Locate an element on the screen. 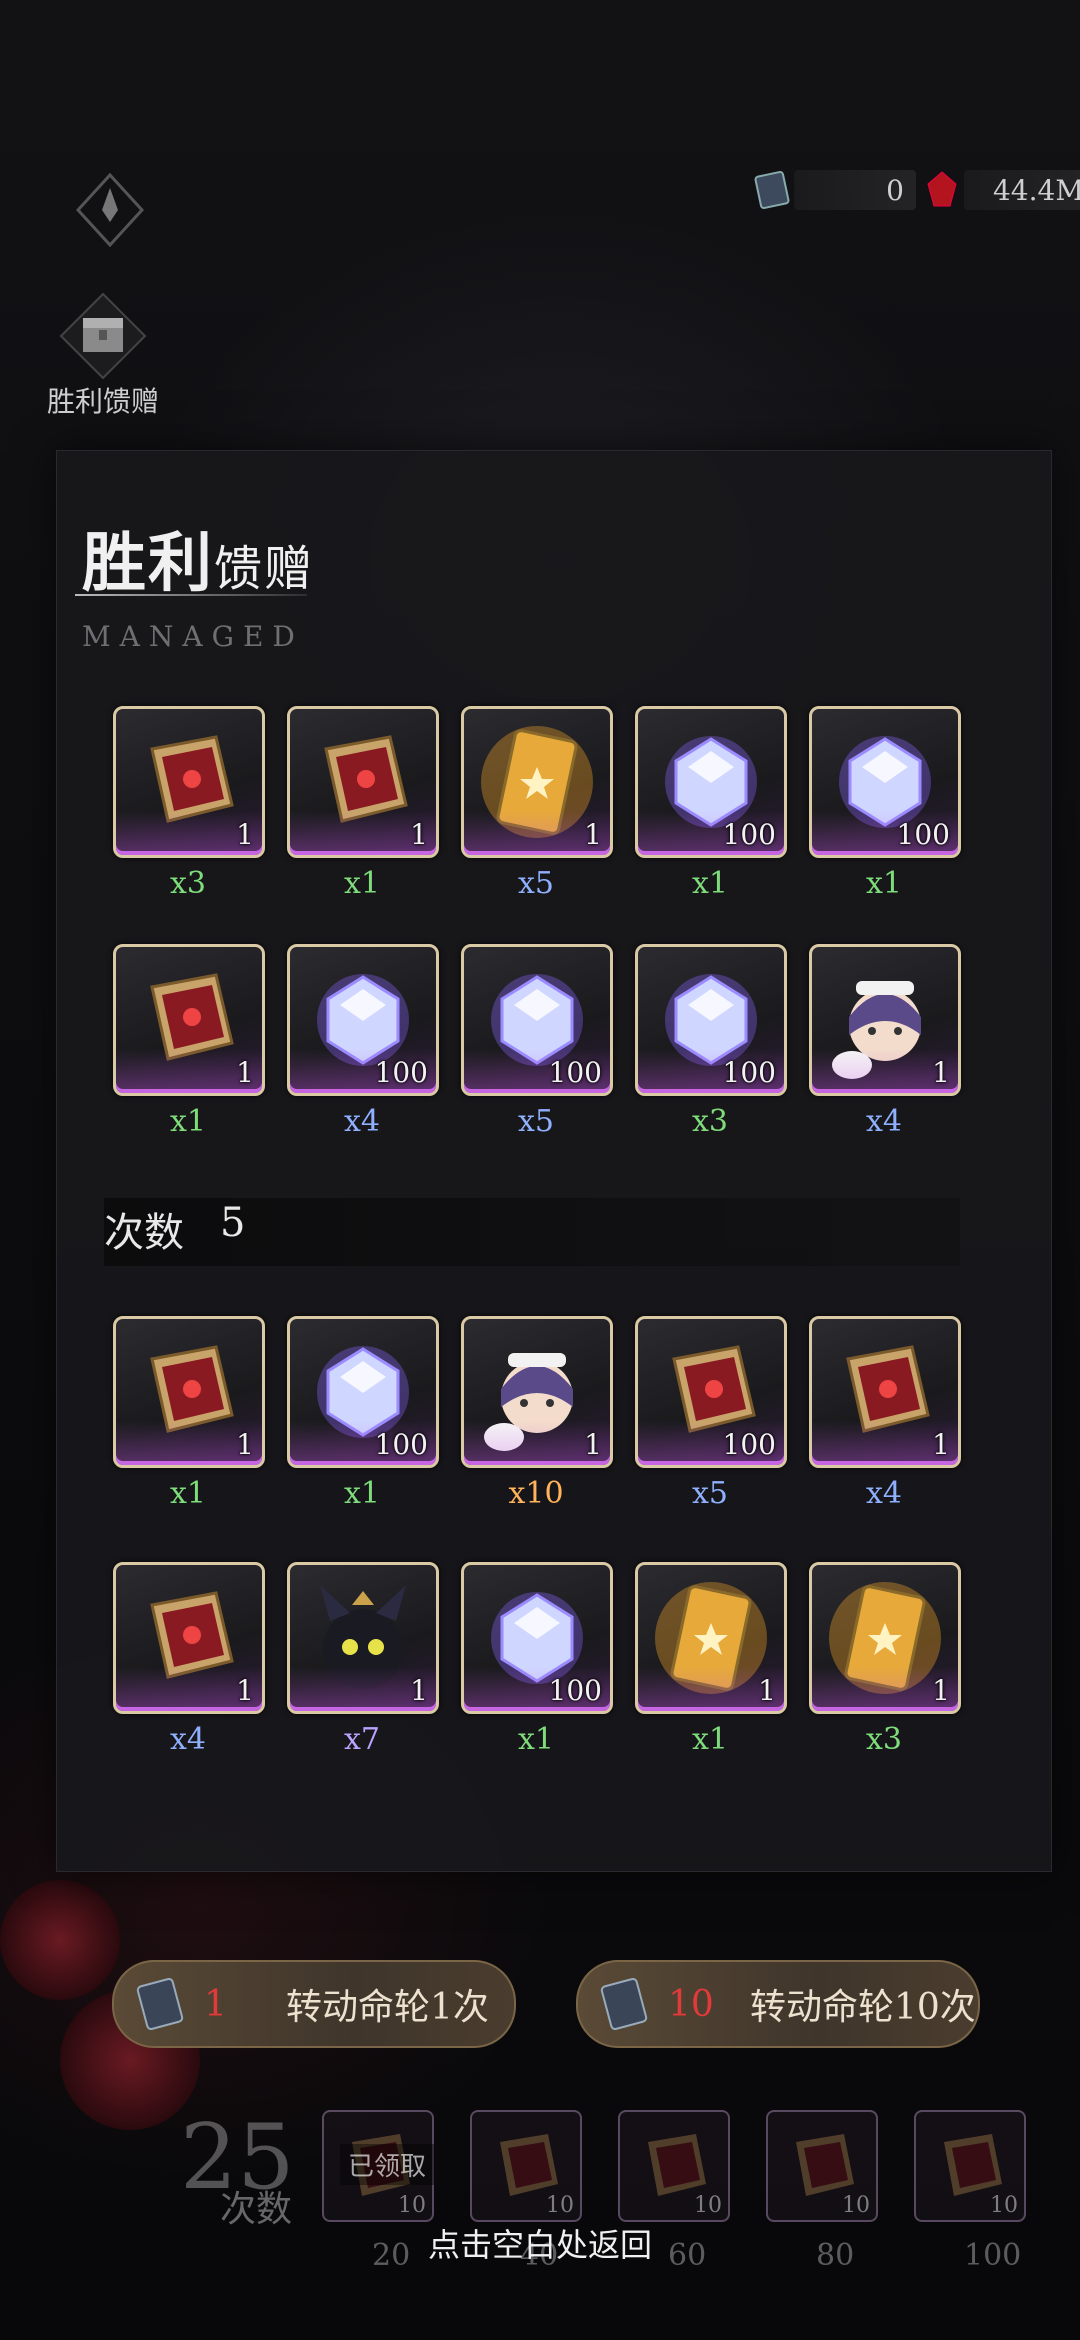  panel-title-main: 胜利 is located at coordinates (148, 563).